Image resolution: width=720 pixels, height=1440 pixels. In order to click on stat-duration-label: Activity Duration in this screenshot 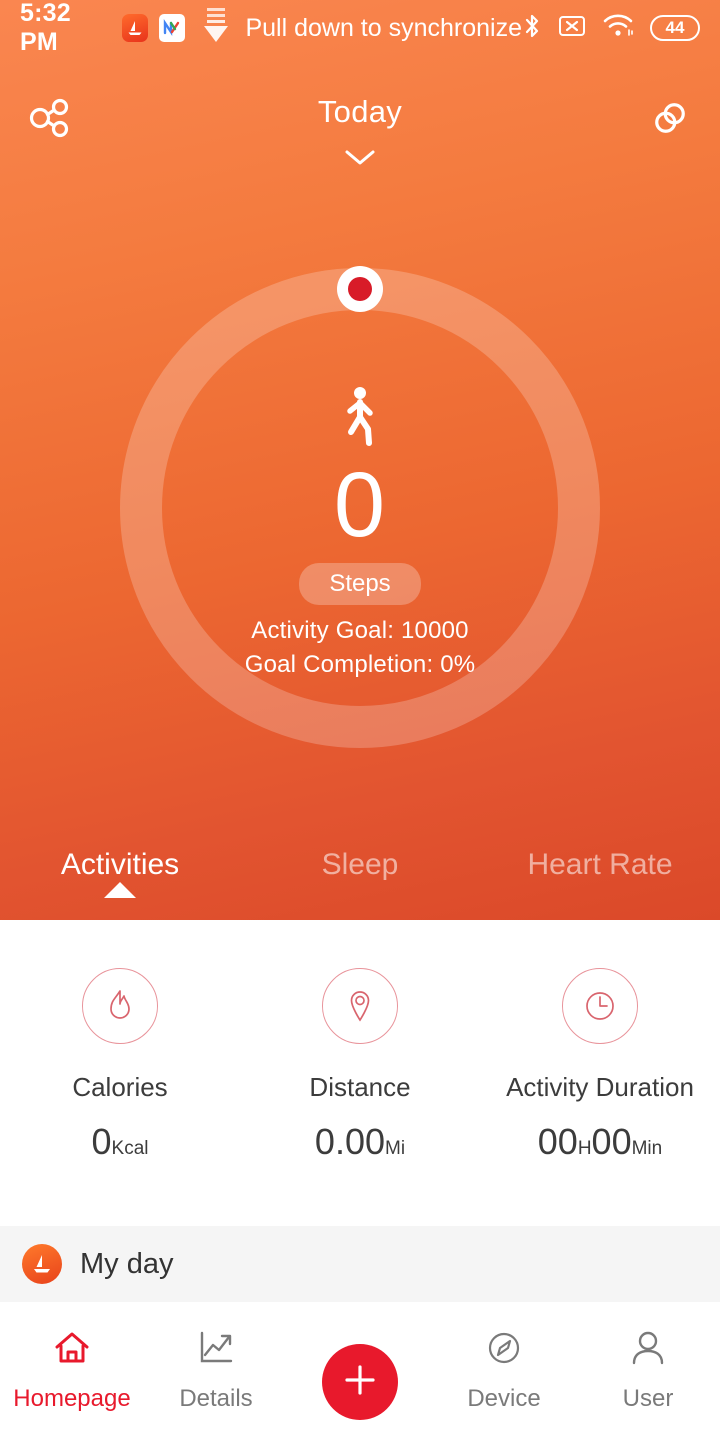, I will do `click(600, 1087)`.